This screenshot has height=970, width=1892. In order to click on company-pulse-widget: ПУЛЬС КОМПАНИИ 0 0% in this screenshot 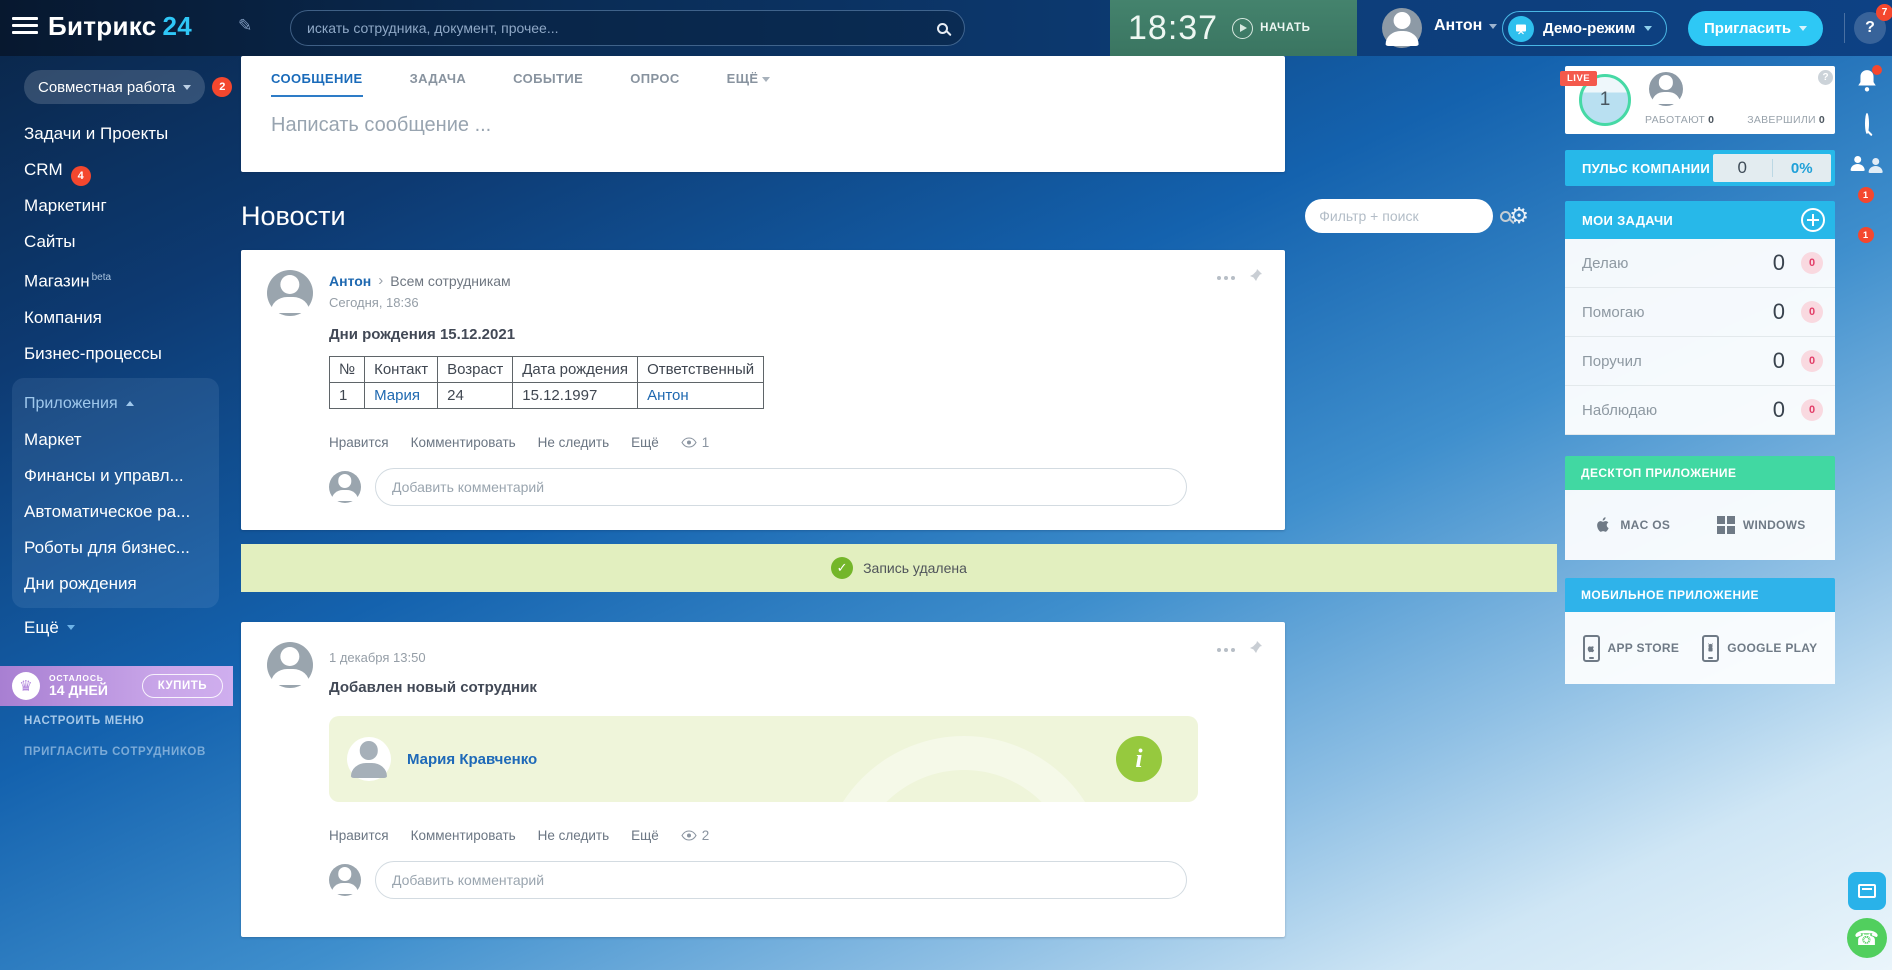, I will do `click(1700, 168)`.